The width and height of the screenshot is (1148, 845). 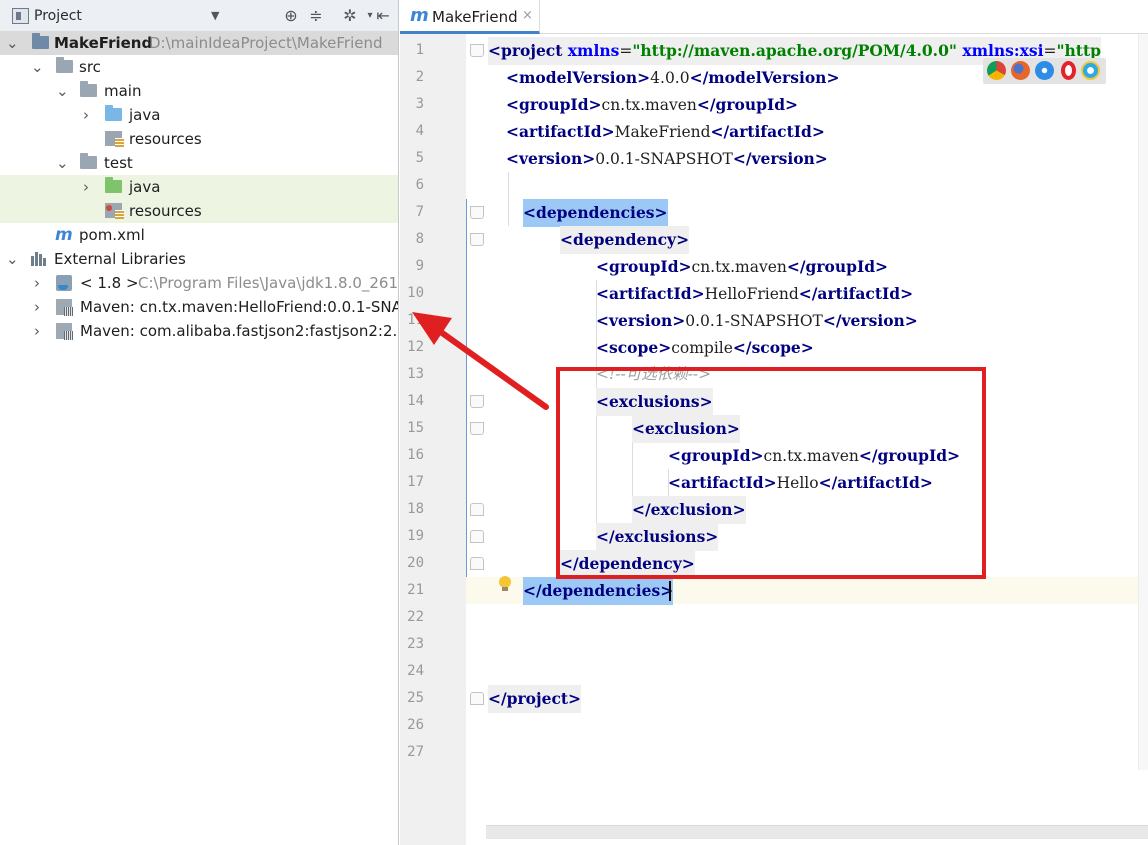 I want to click on horizontal-scrollbar, so click(x=817, y=832).